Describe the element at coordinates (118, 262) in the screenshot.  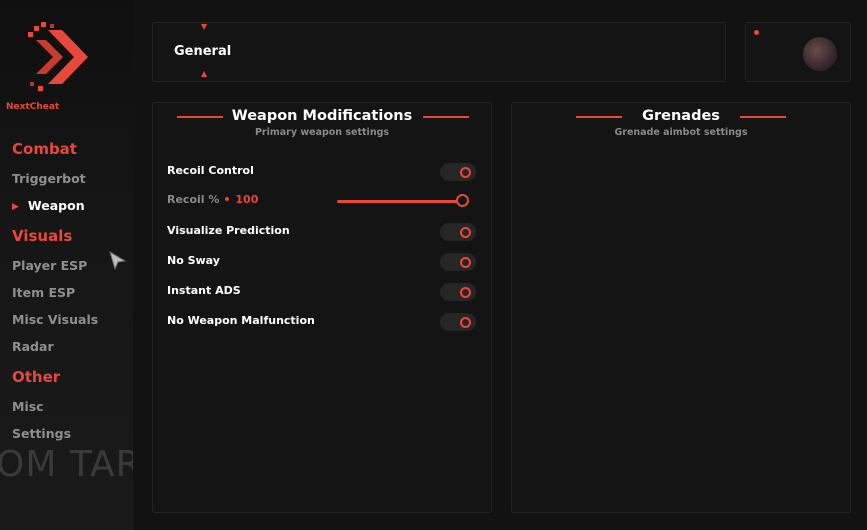
I see `mouse-pointer-icon` at that location.